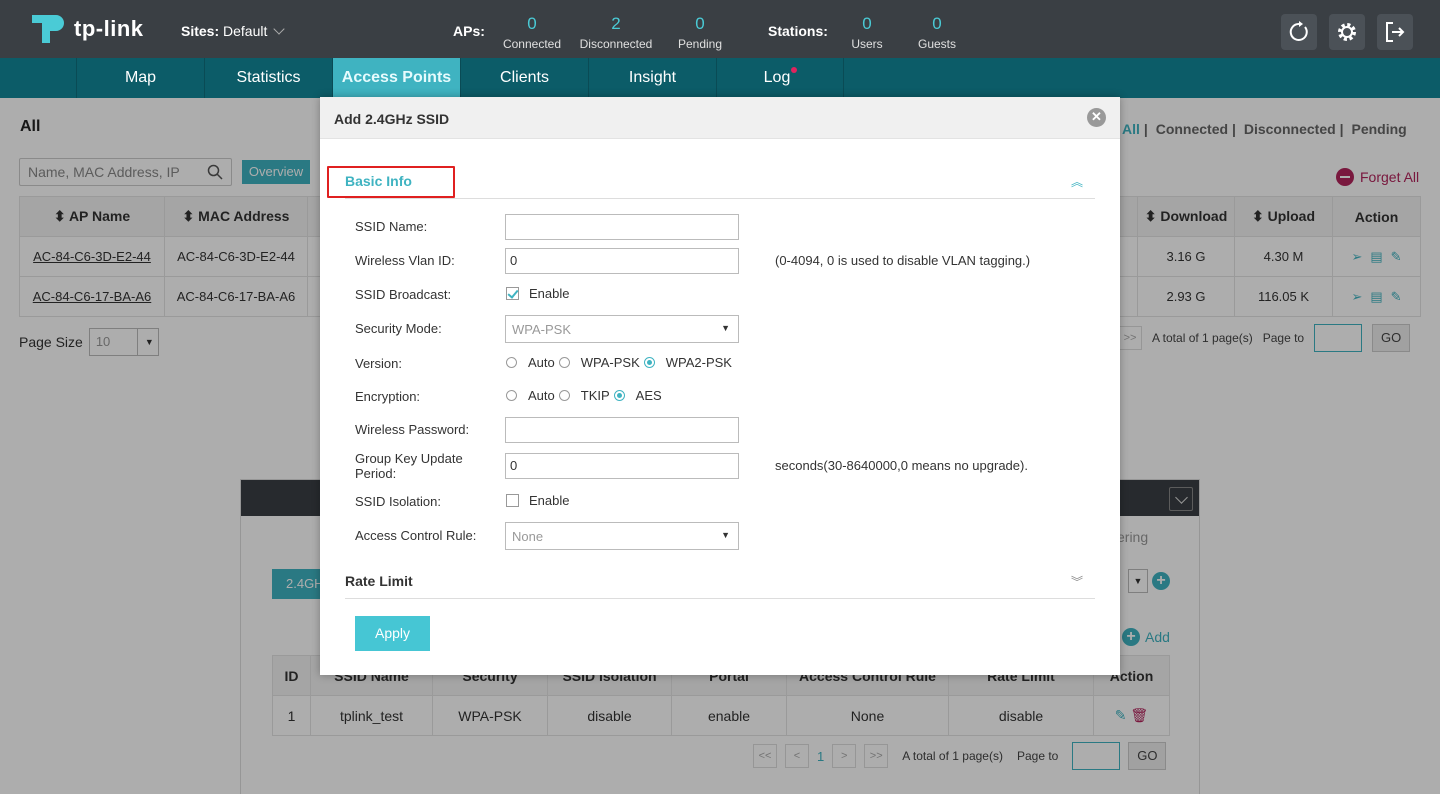  Describe the element at coordinates (140, 78) in the screenshot. I see `nav-tab-map: Map` at that location.